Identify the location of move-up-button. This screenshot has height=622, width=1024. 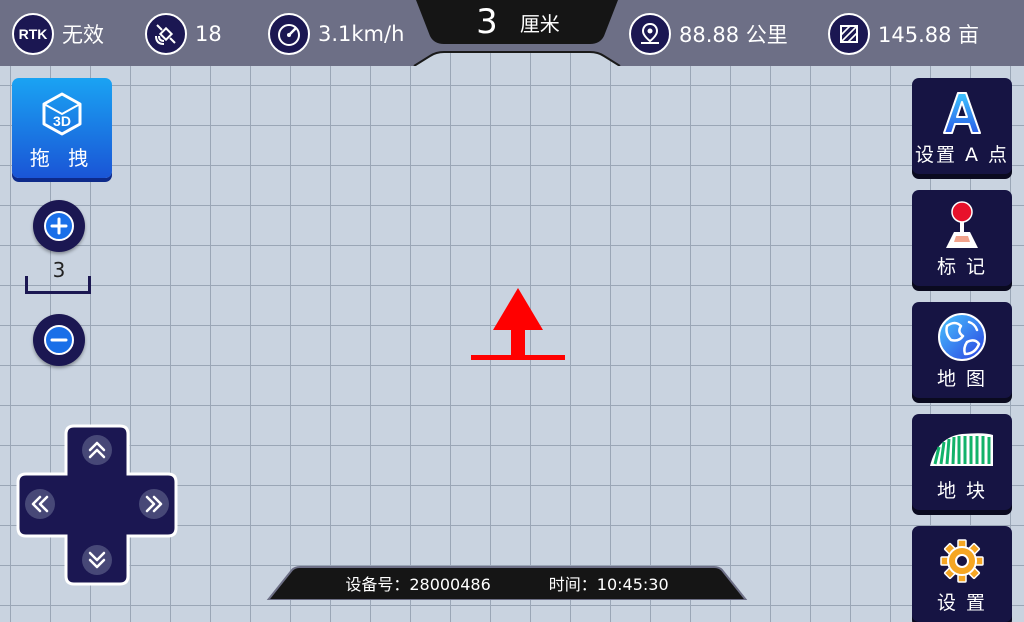
(97, 450).